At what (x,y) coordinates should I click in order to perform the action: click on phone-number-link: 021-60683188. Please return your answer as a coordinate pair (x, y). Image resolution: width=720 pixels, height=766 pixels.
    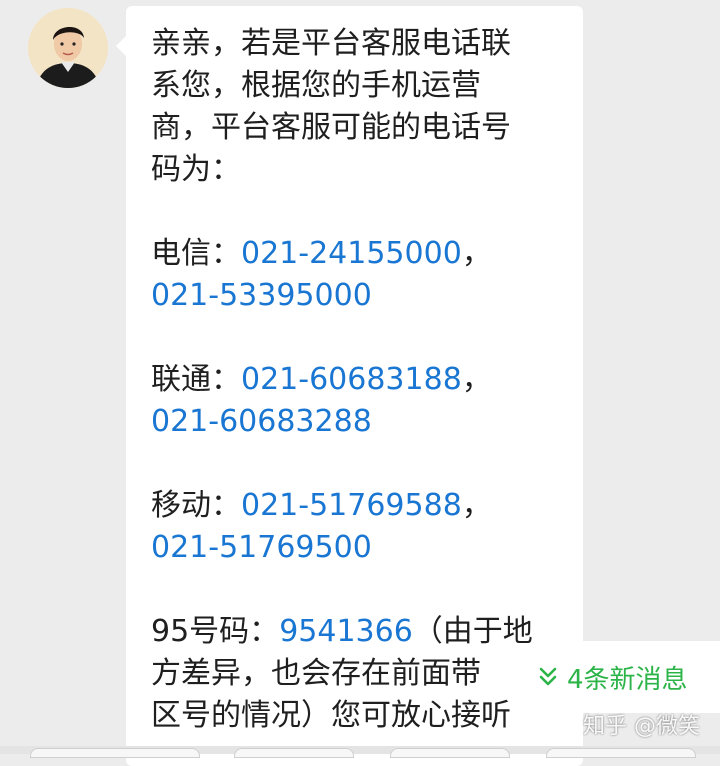
    Looking at the image, I should click on (351, 379).